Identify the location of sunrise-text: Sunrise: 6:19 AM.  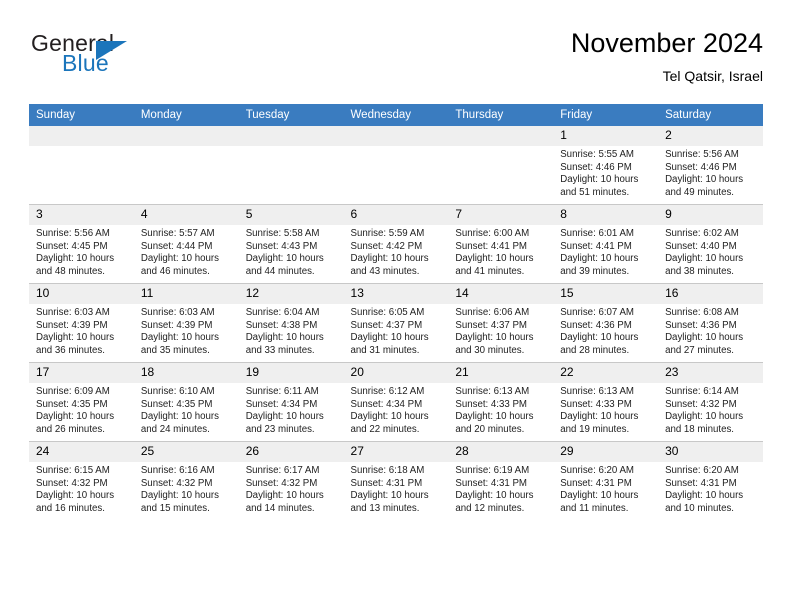
(492, 470).